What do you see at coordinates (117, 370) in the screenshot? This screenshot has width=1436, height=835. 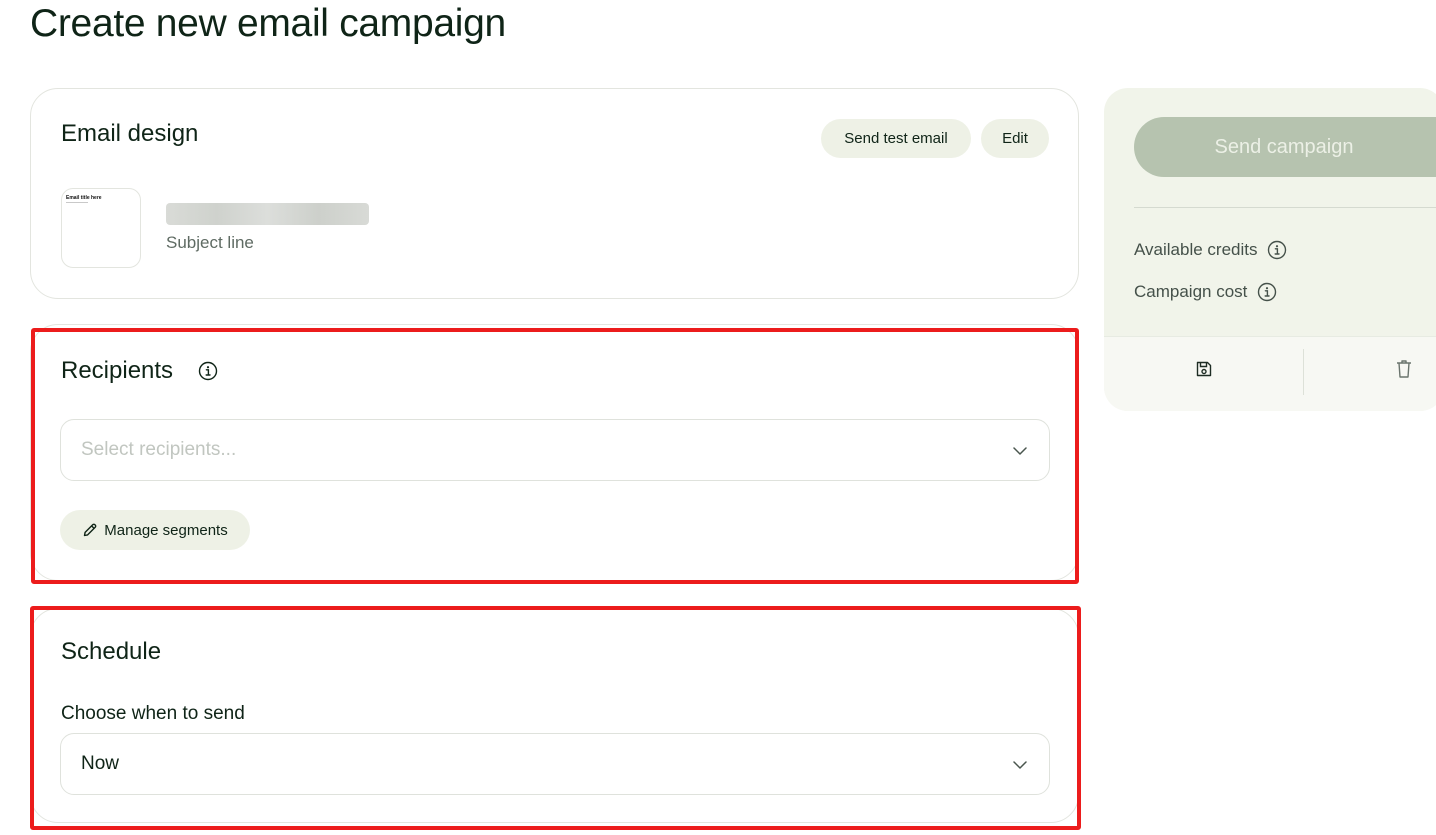 I see `recipients-title: Recipients` at bounding box center [117, 370].